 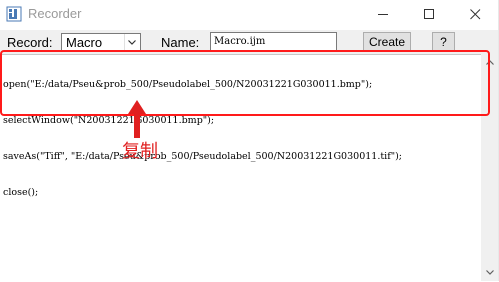 What do you see at coordinates (249, 15) in the screenshot?
I see `title-bar: Recorder` at bounding box center [249, 15].